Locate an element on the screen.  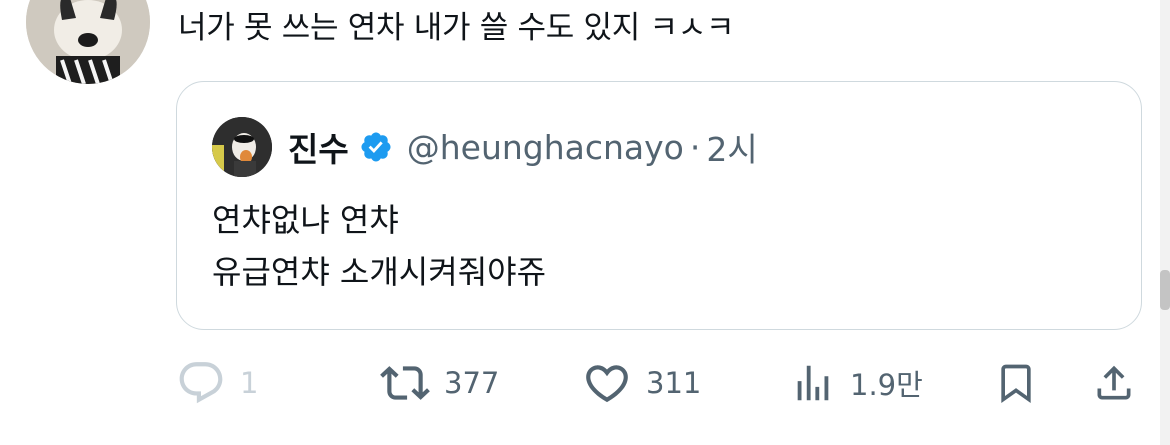
share-button is located at coordinates (1114, 383).